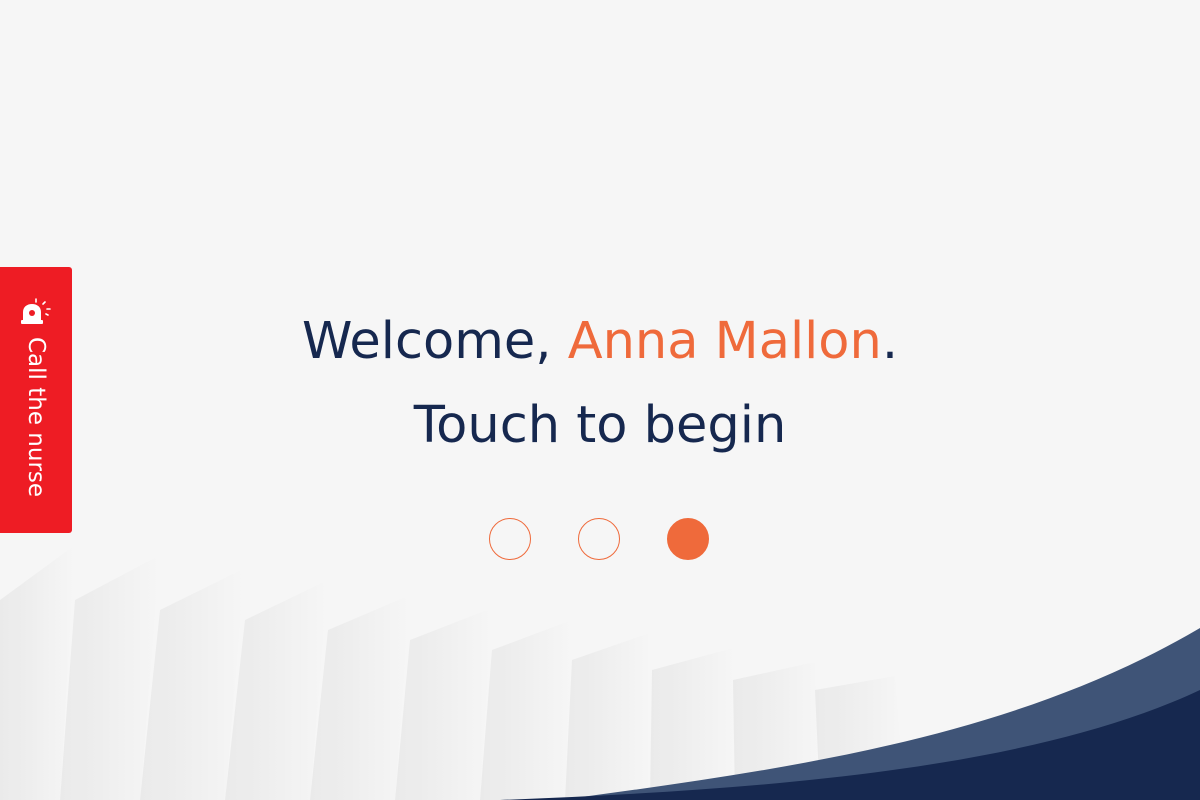 Image resolution: width=1200 pixels, height=800 pixels. I want to click on patient-name: Anna Mallon, so click(724, 341).